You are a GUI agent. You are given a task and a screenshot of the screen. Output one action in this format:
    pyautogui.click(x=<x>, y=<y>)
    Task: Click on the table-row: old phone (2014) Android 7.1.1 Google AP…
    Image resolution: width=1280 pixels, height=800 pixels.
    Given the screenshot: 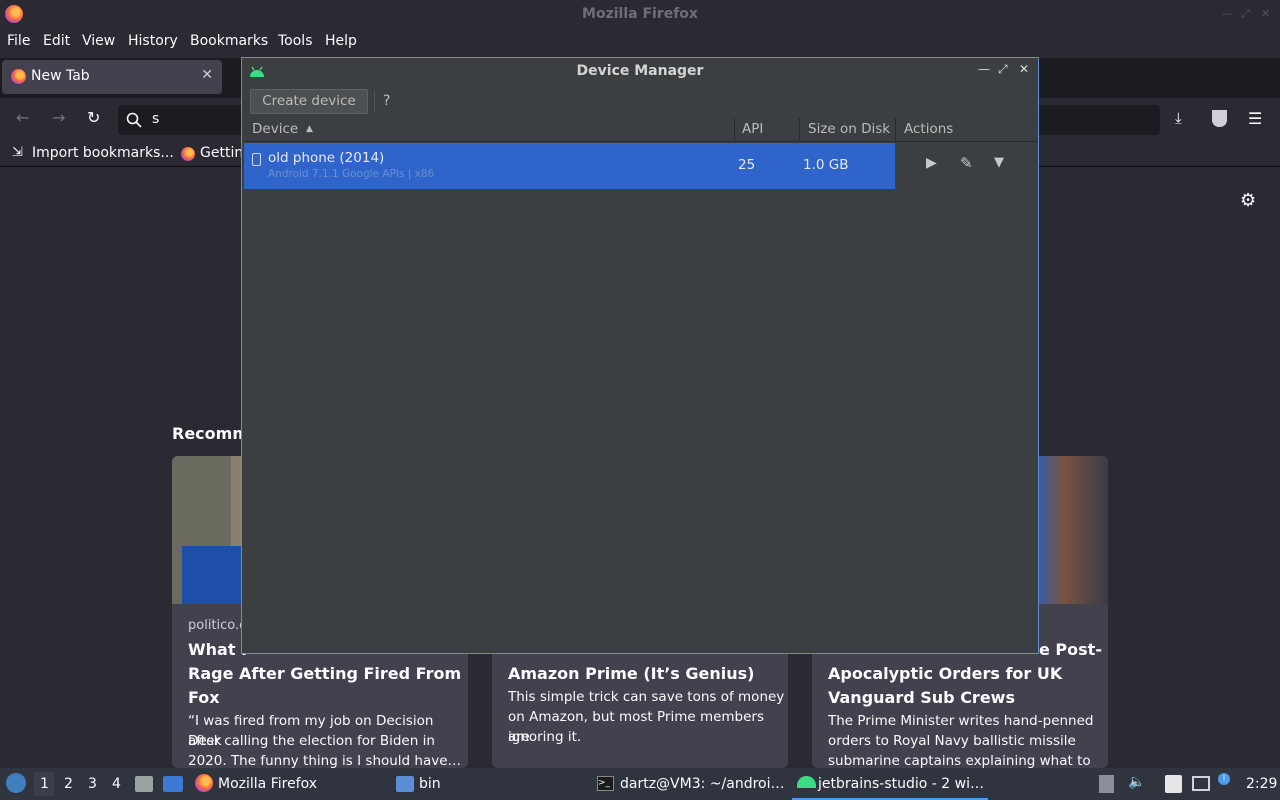 What is the action you would take?
    pyautogui.click(x=569, y=166)
    